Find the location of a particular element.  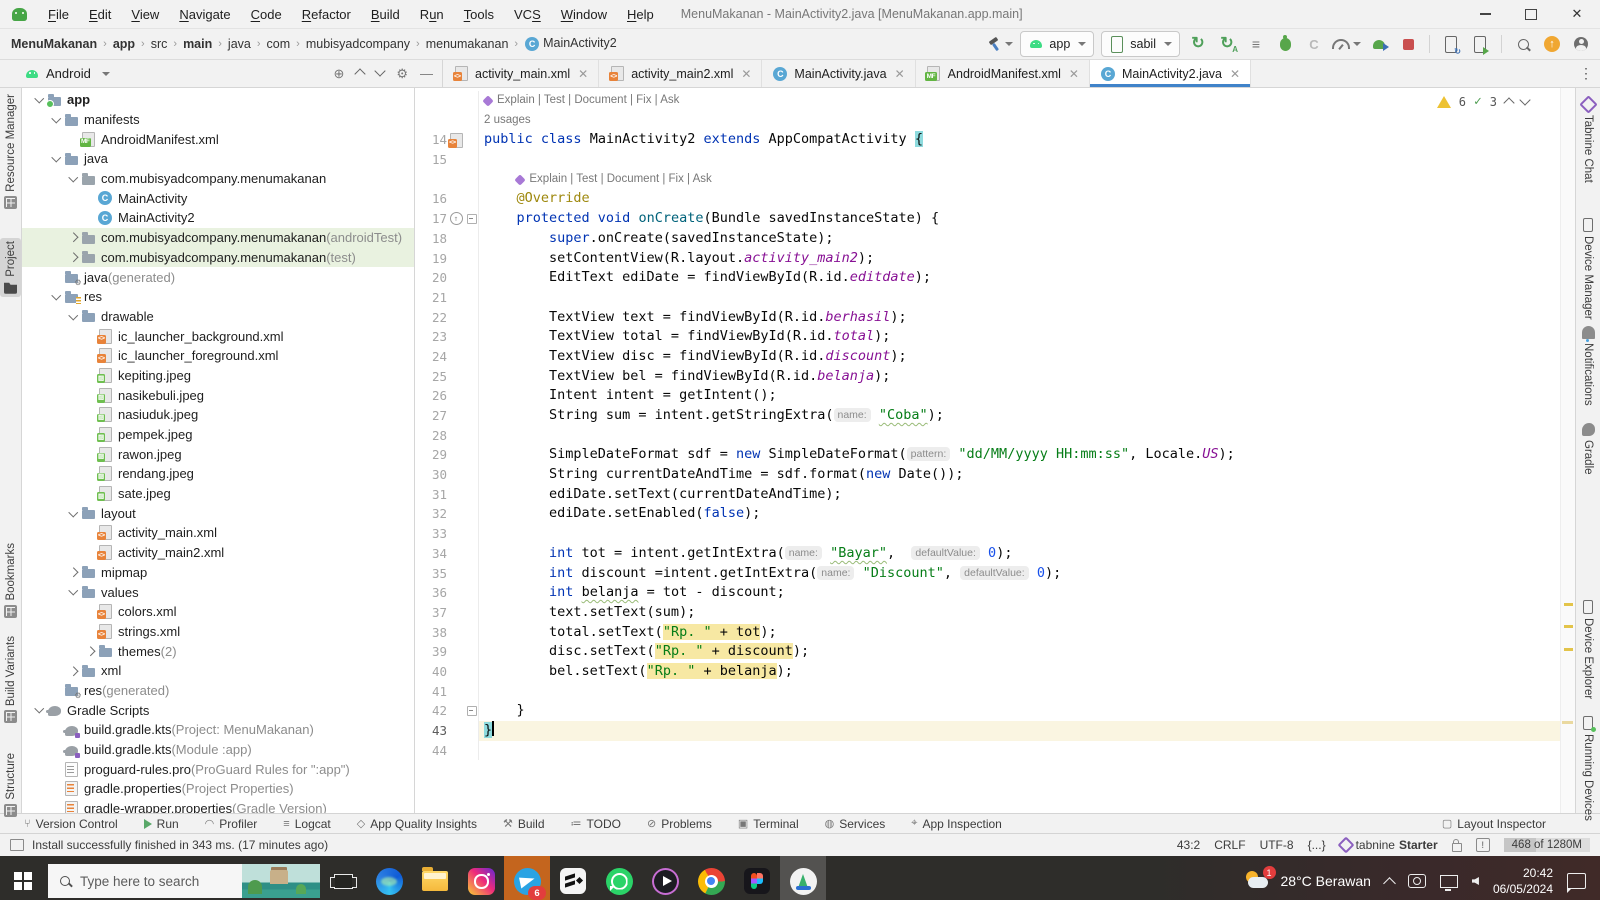

tab-mainactivity-java: C MainActivity.java ✕ is located at coordinates (839, 73).